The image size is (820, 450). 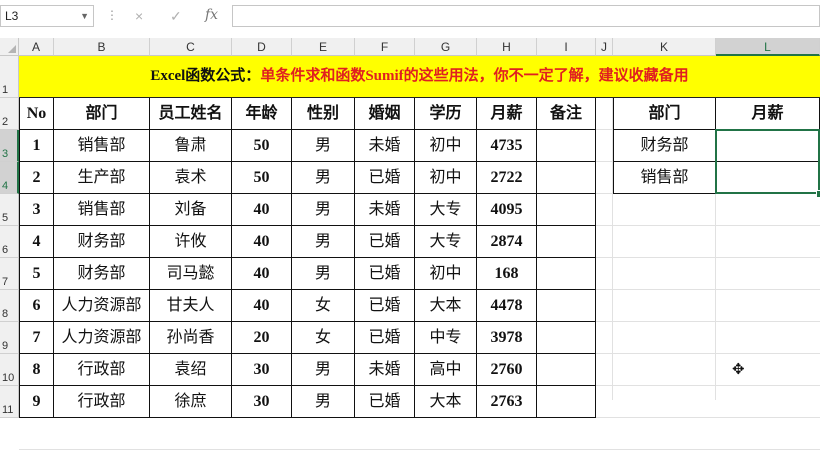 What do you see at coordinates (507, 178) in the screenshot?
I see `table-cell: 2722` at bounding box center [507, 178].